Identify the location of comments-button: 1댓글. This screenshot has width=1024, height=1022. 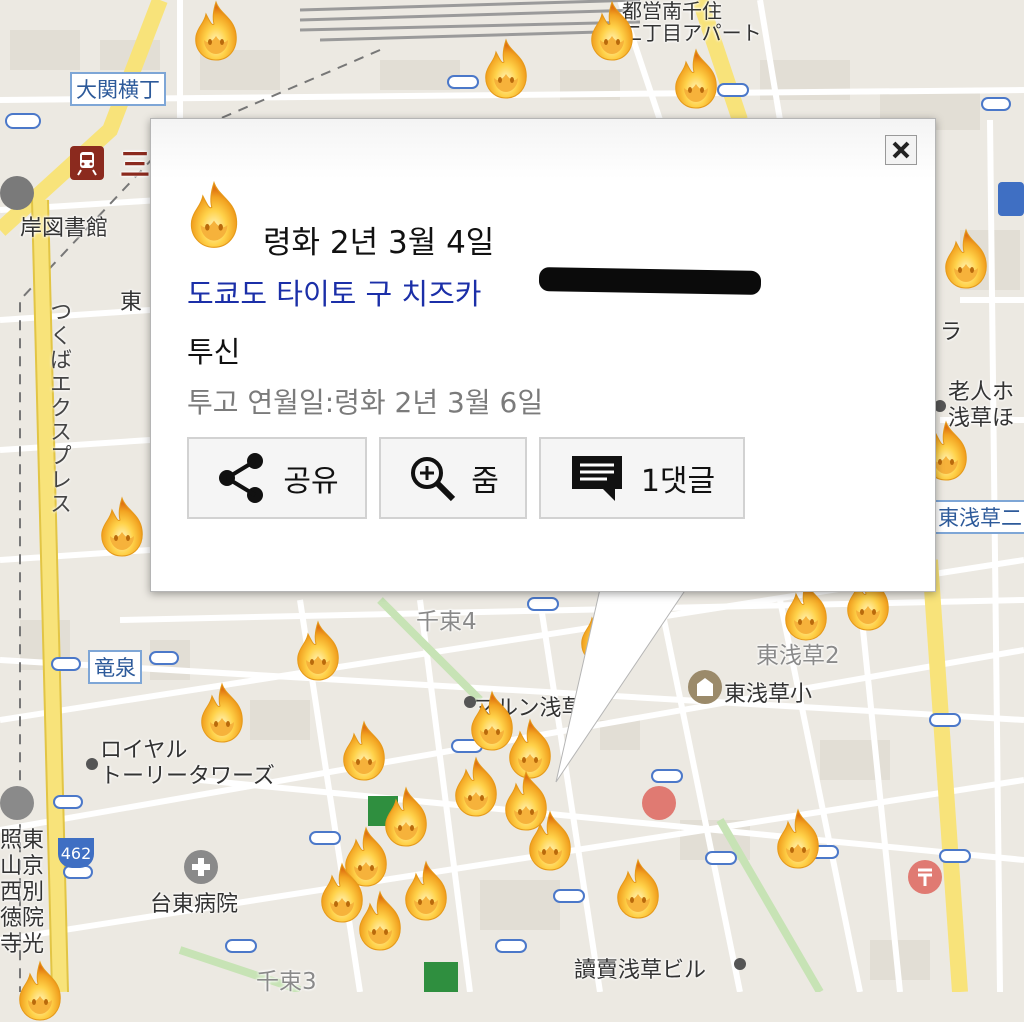
(642, 478).